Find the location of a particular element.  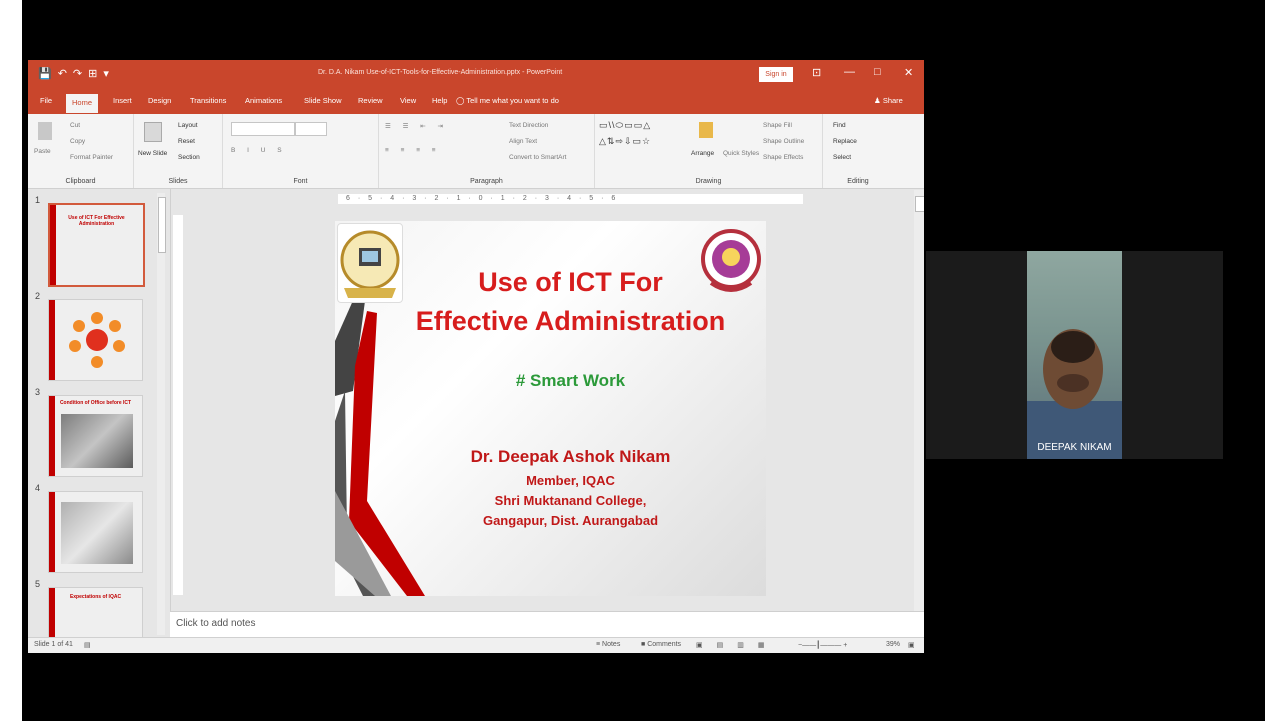

share-button: ♟ Share is located at coordinates (888, 100).